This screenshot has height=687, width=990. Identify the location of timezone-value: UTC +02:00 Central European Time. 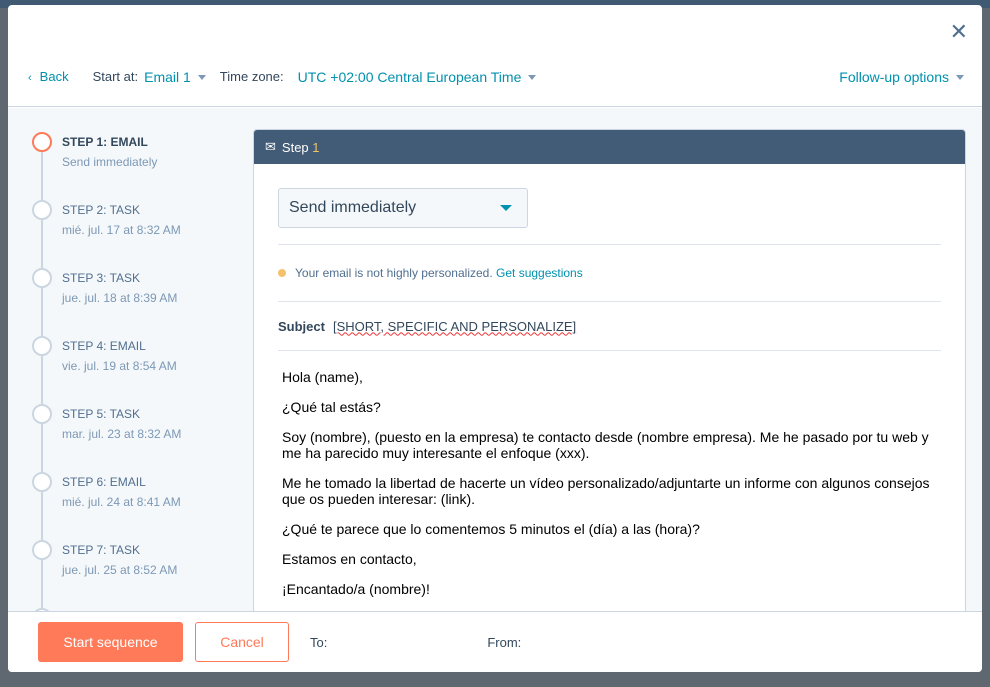
(409, 76).